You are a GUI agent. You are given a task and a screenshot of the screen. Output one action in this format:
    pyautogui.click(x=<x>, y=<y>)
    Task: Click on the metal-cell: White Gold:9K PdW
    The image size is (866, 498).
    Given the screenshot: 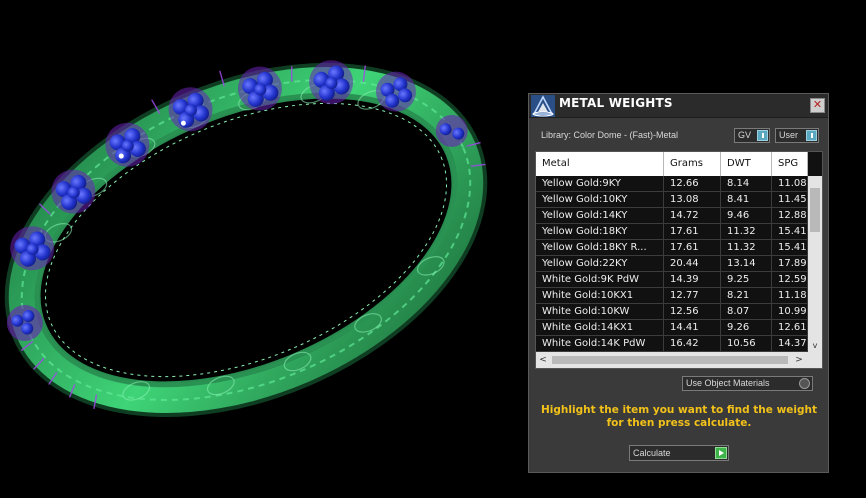 What is the action you would take?
    pyautogui.click(x=600, y=280)
    